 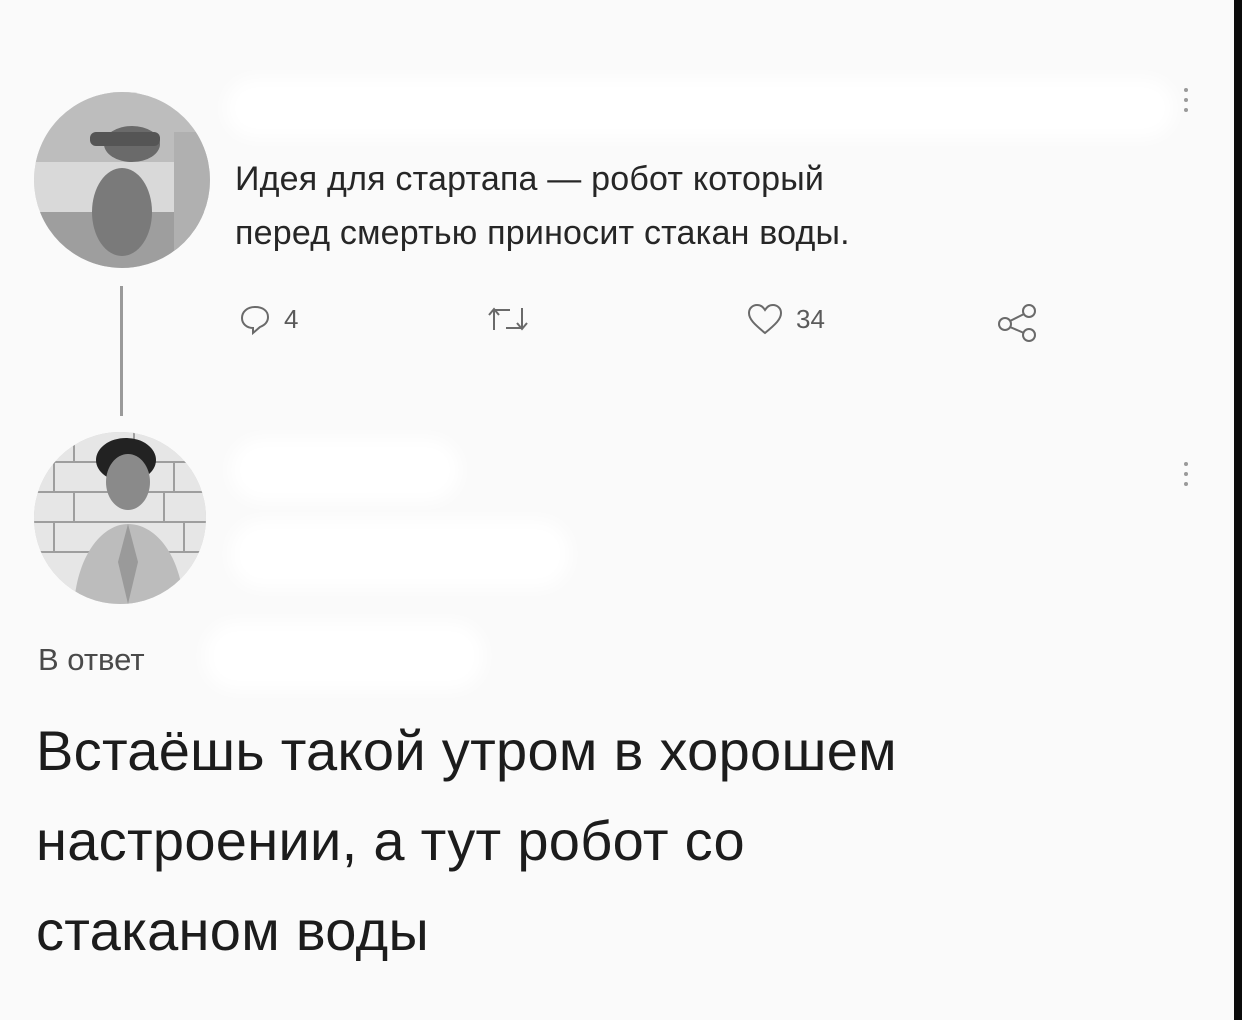 I want to click on redacted-reply-target, so click(x=344, y=656).